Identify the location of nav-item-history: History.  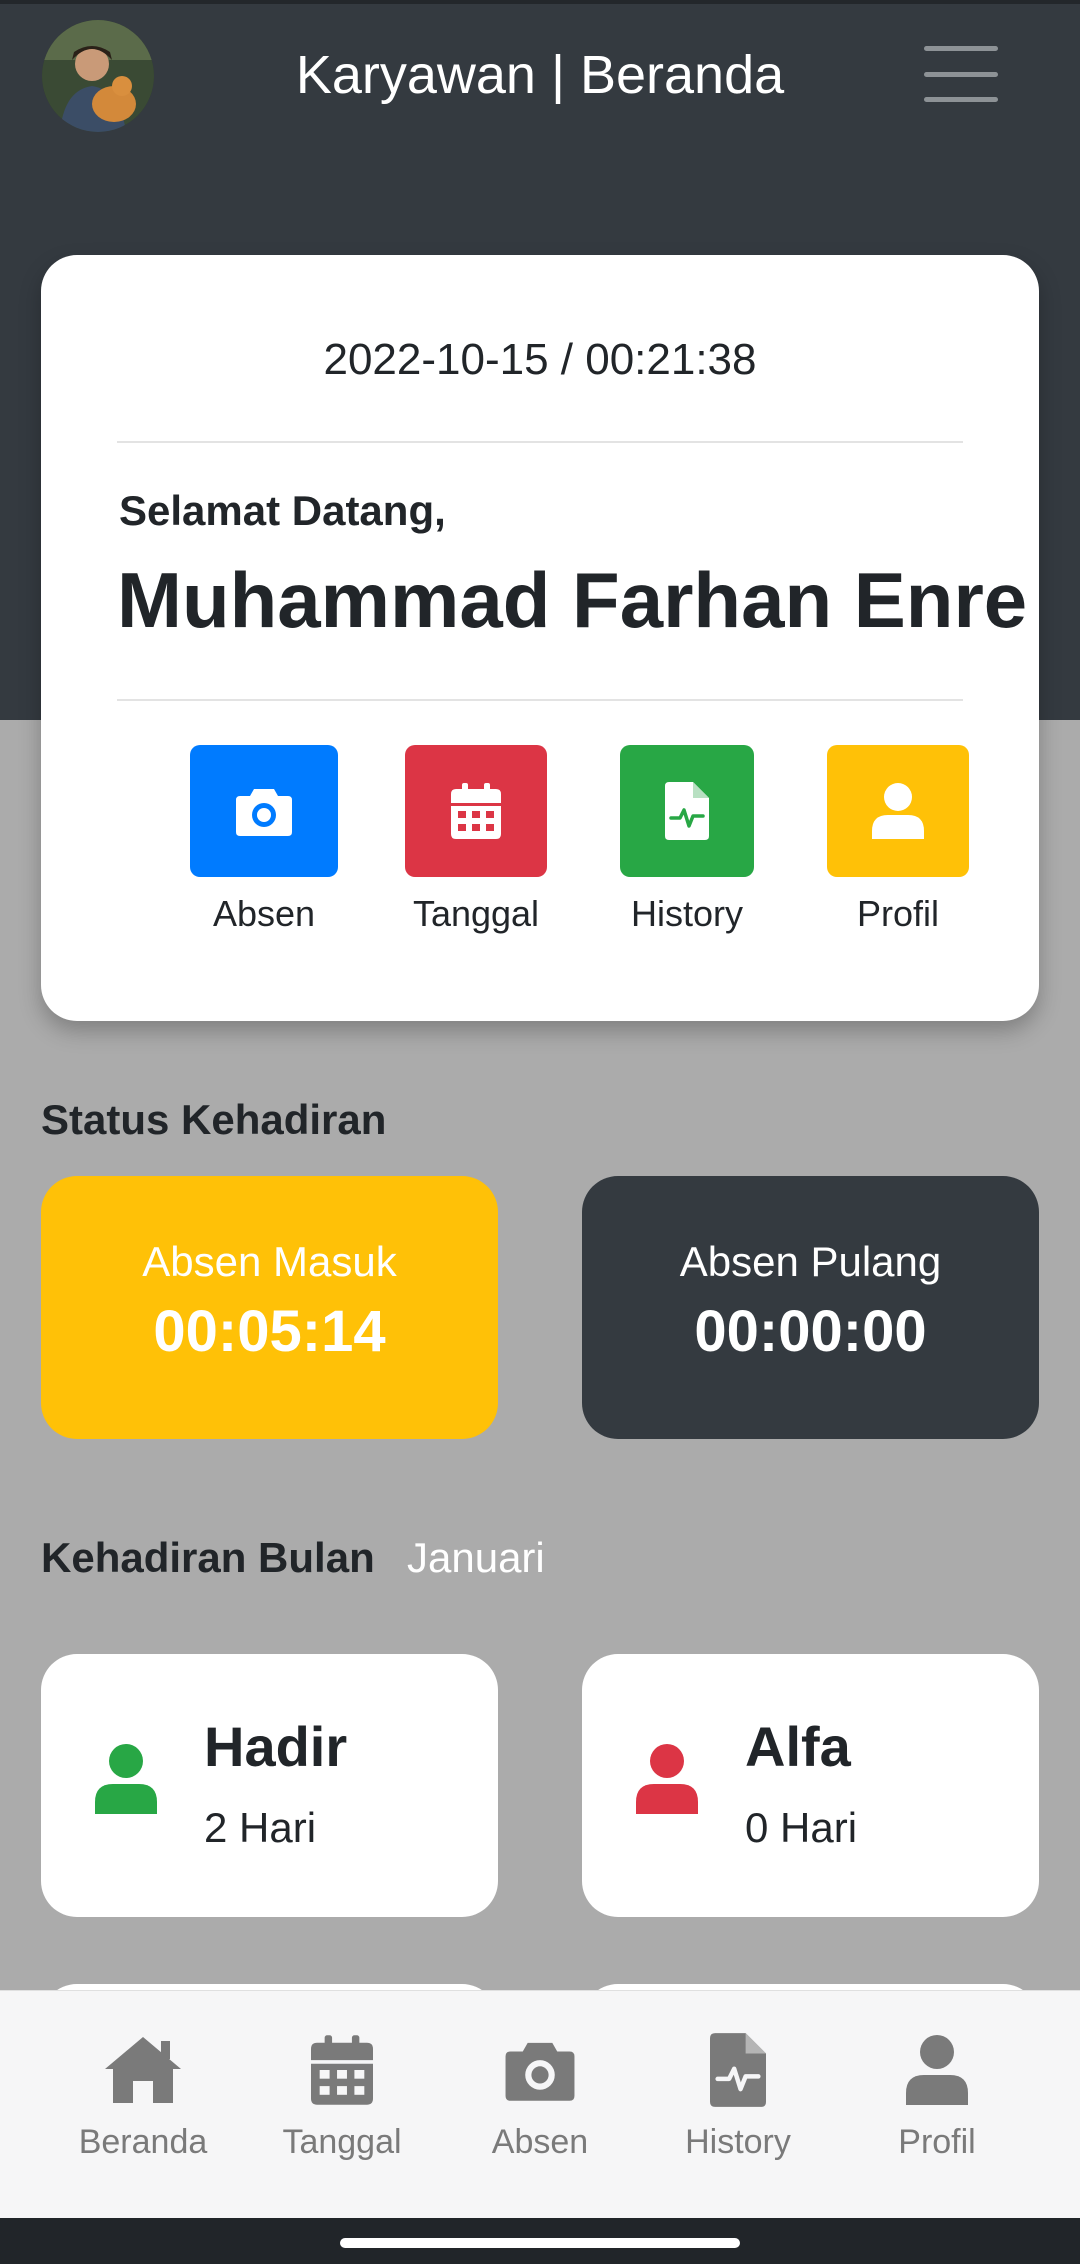
(738, 2096).